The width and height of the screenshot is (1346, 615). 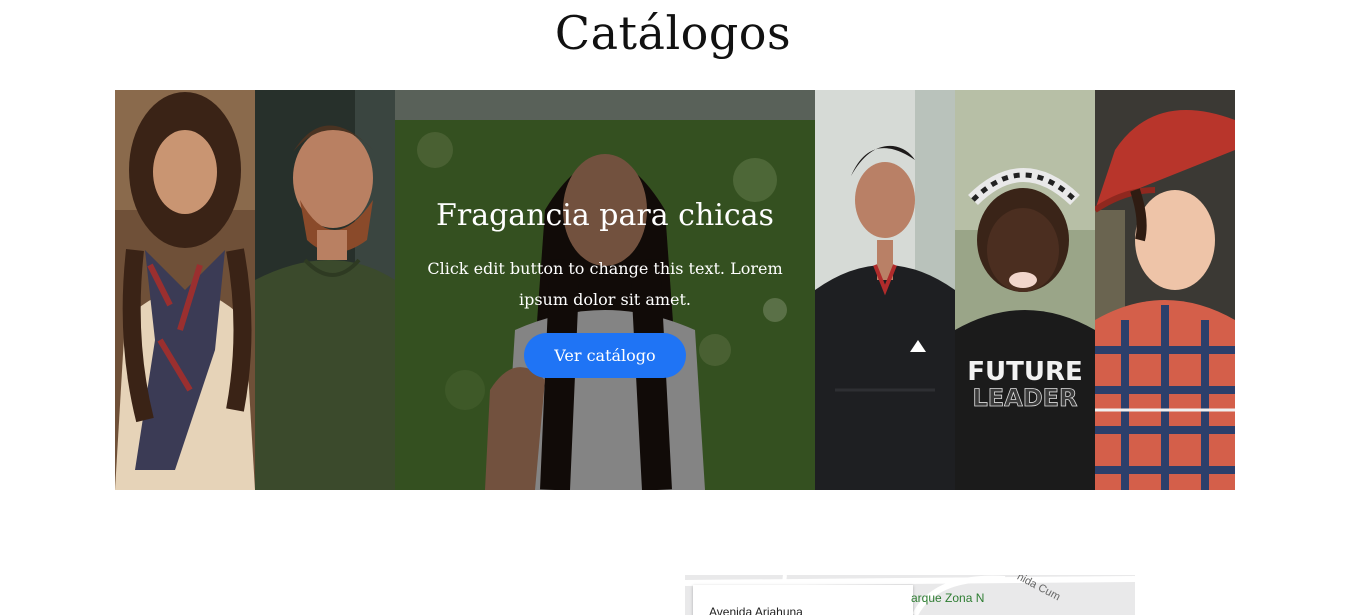 What do you see at coordinates (1025, 372) in the screenshot?
I see `shirt-text-future: FUTURE` at bounding box center [1025, 372].